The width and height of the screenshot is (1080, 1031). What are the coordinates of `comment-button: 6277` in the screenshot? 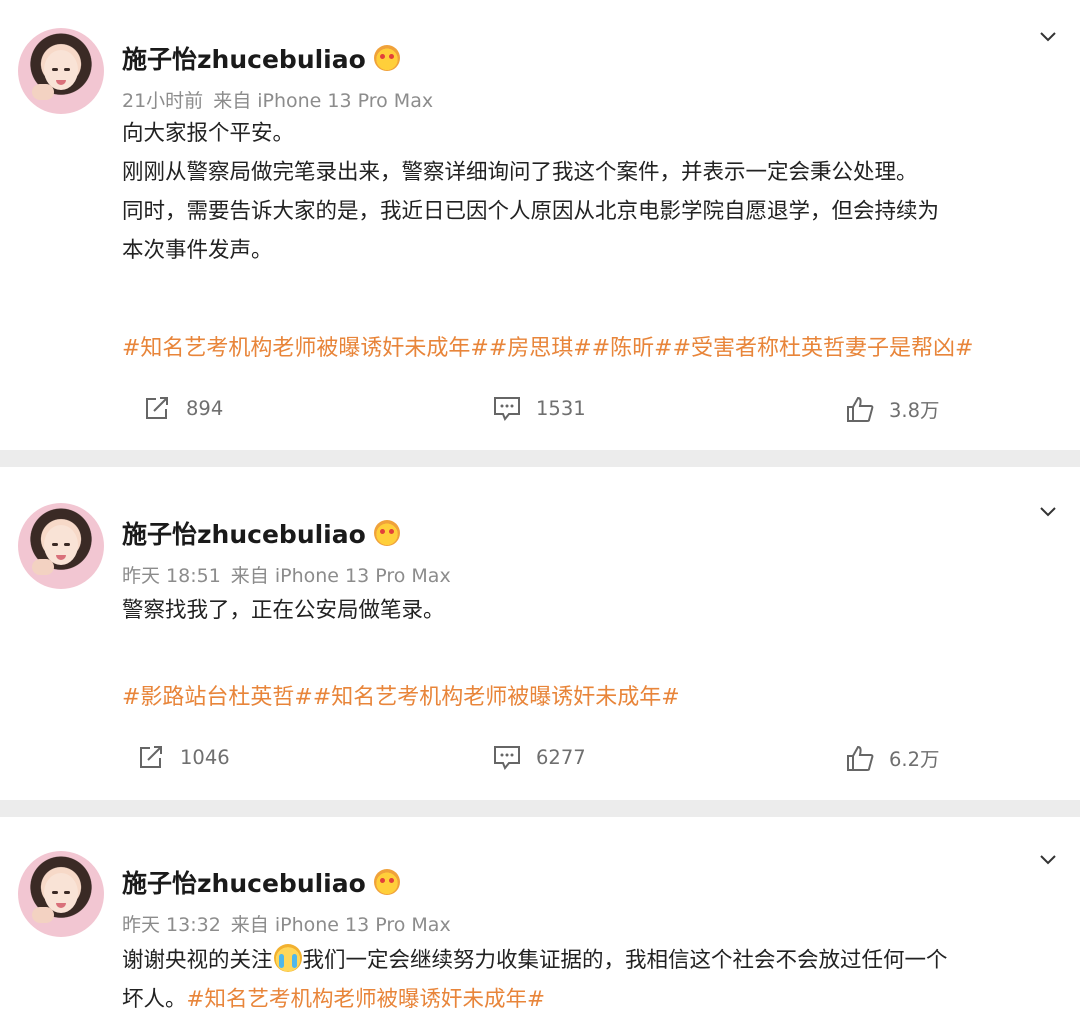 It's located at (539, 757).